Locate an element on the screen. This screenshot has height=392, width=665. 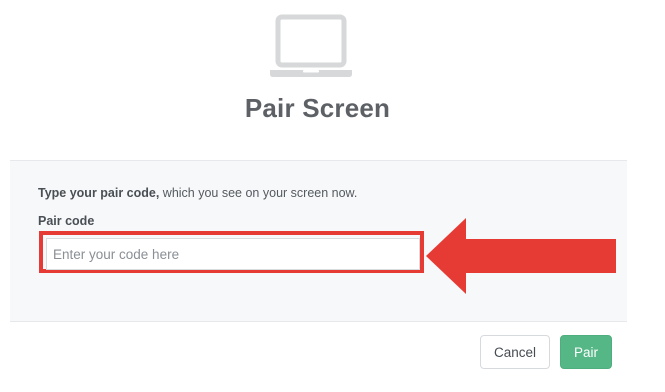
pair-button: Pair is located at coordinates (586, 352).